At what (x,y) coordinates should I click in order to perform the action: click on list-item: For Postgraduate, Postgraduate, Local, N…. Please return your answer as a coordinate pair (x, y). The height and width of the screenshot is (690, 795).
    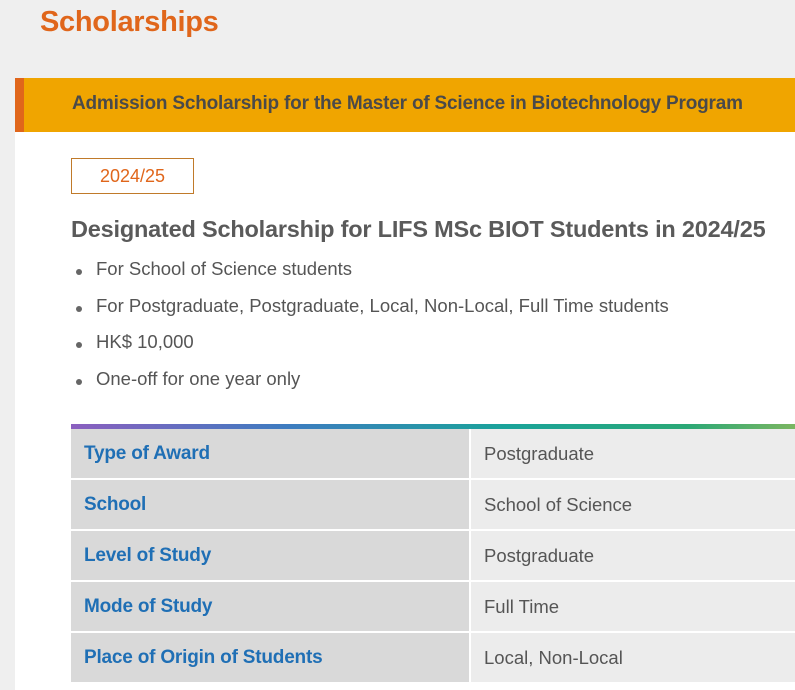
    Looking at the image, I should click on (370, 313).